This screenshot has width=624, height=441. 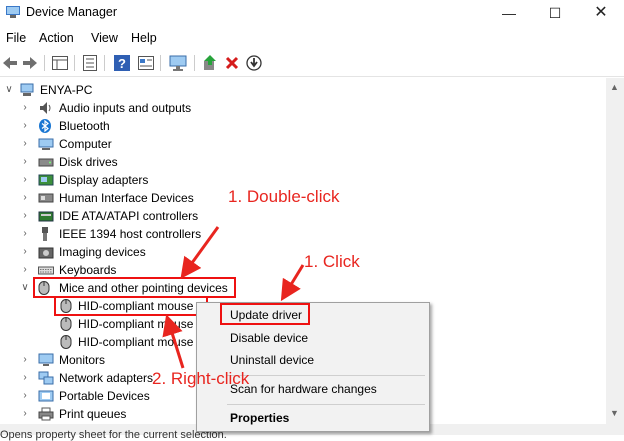 I want to click on tree-item-ieee1394: › IEEE 1394 host controllers, so click(x=150, y=234).